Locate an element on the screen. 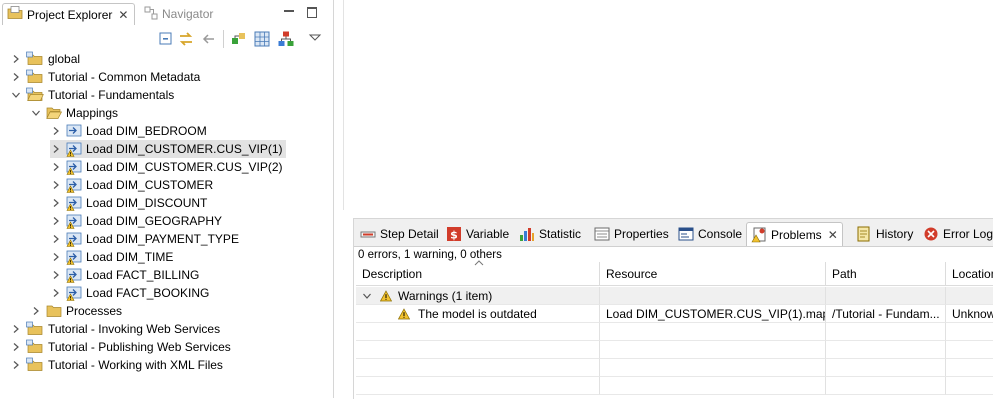 The image size is (993, 399). variable-icon: $ is located at coordinates (454, 234).